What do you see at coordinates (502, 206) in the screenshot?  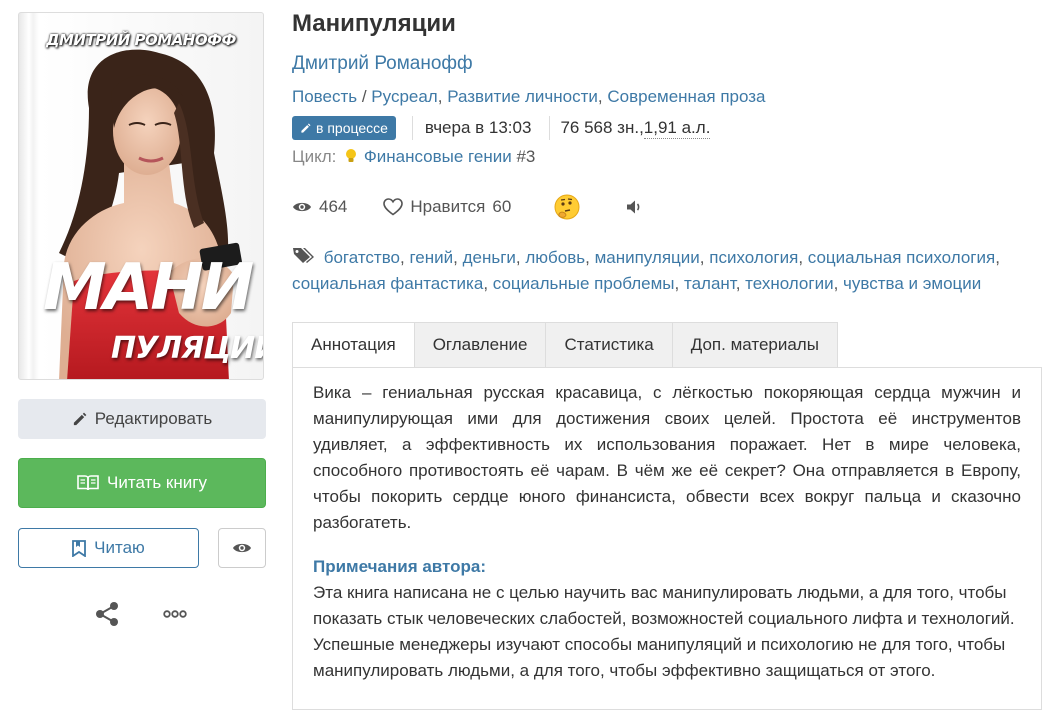 I see `likes-count: 60` at bounding box center [502, 206].